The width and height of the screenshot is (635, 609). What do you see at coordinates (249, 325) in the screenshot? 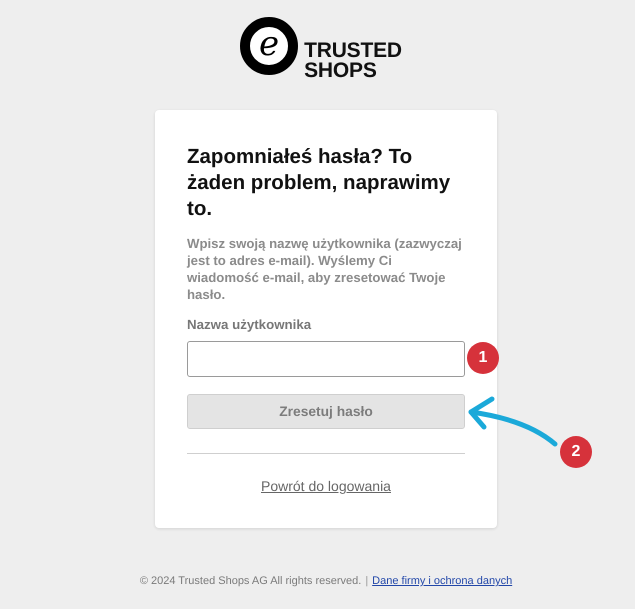
I see `field-label: Nazwa użytkownika` at bounding box center [249, 325].